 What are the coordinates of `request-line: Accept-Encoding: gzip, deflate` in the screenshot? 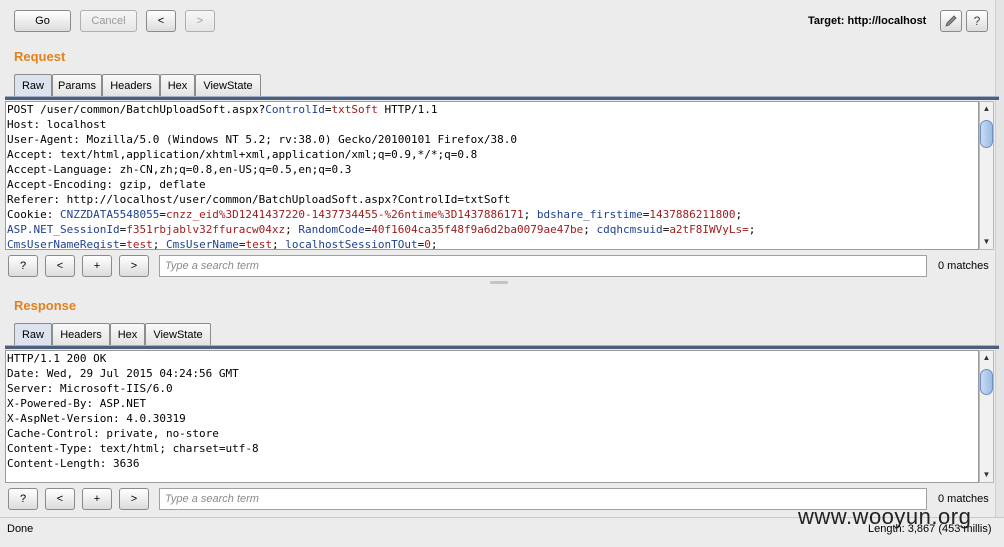 It's located at (106, 184).